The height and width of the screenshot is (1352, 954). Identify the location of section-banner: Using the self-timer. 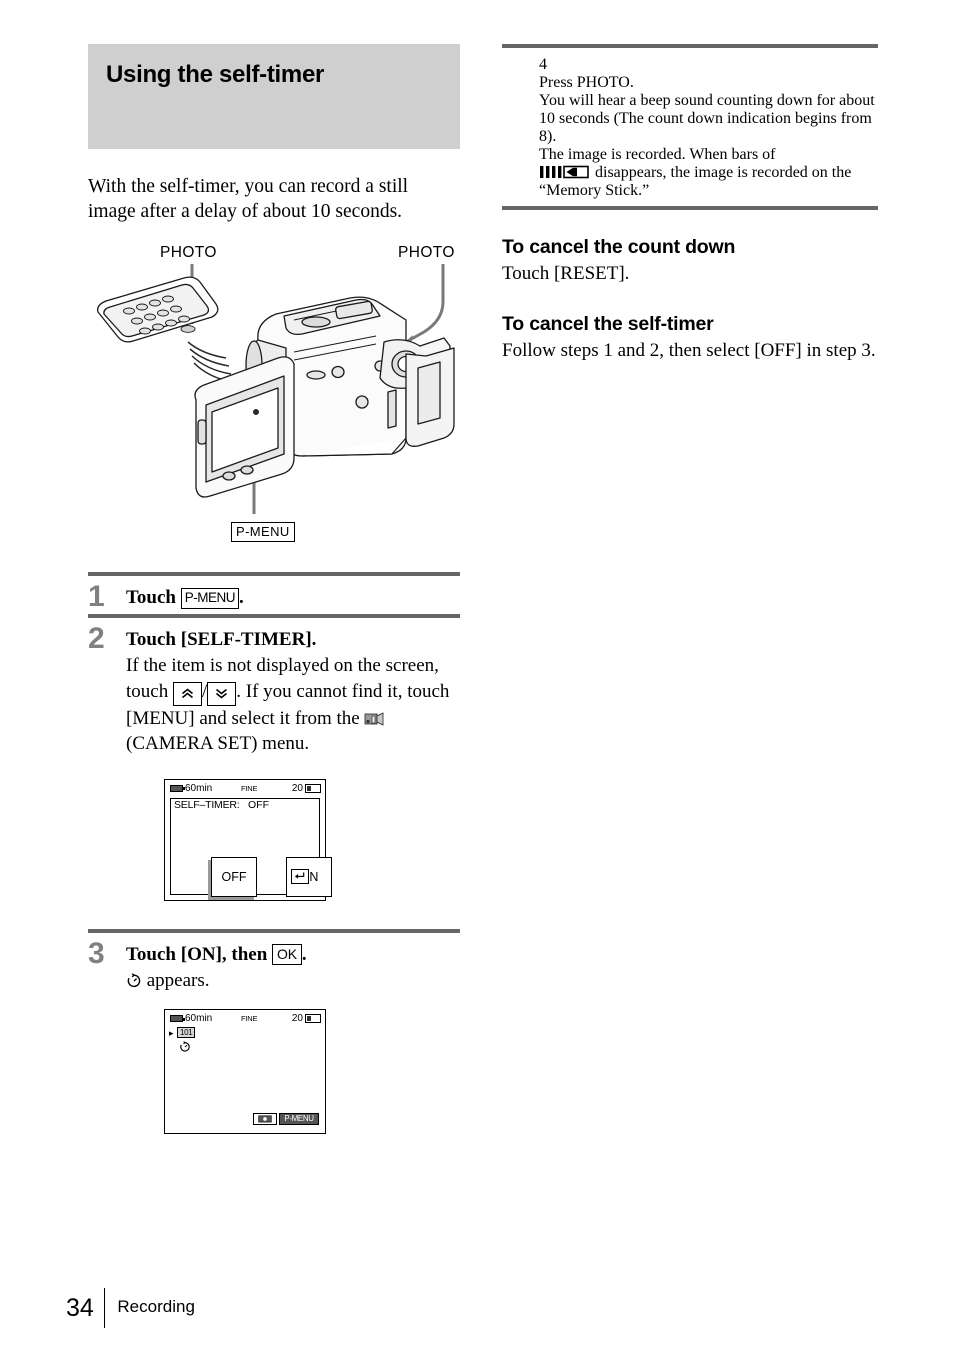
(274, 96).